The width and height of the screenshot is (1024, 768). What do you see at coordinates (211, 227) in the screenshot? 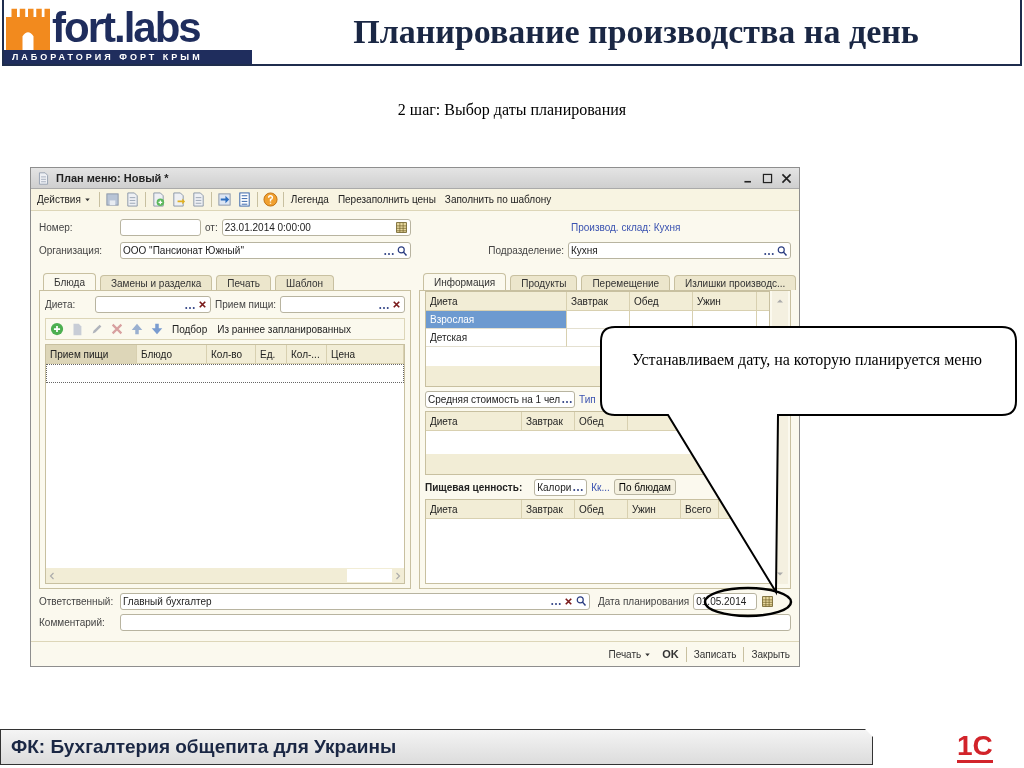
I see `field-label: от:` at bounding box center [211, 227].